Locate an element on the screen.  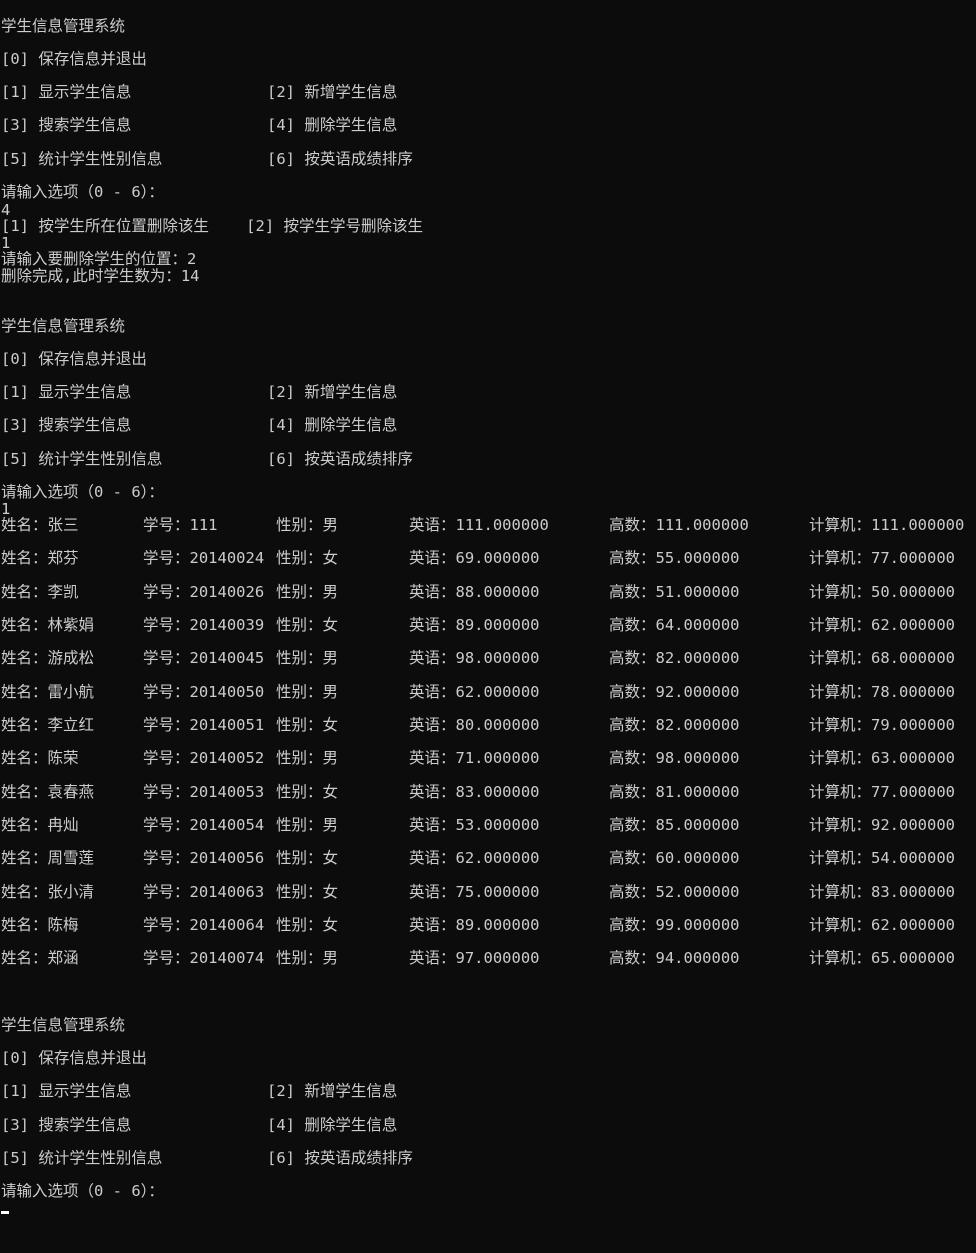
student-name: 姓名：李凯 is located at coordinates (40, 592).